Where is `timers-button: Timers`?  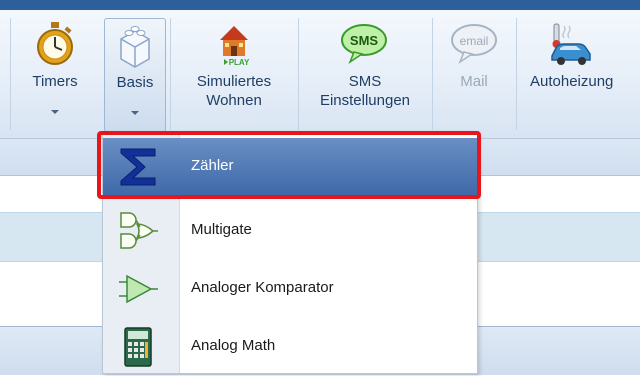 timers-button: Timers is located at coordinates (55, 75).